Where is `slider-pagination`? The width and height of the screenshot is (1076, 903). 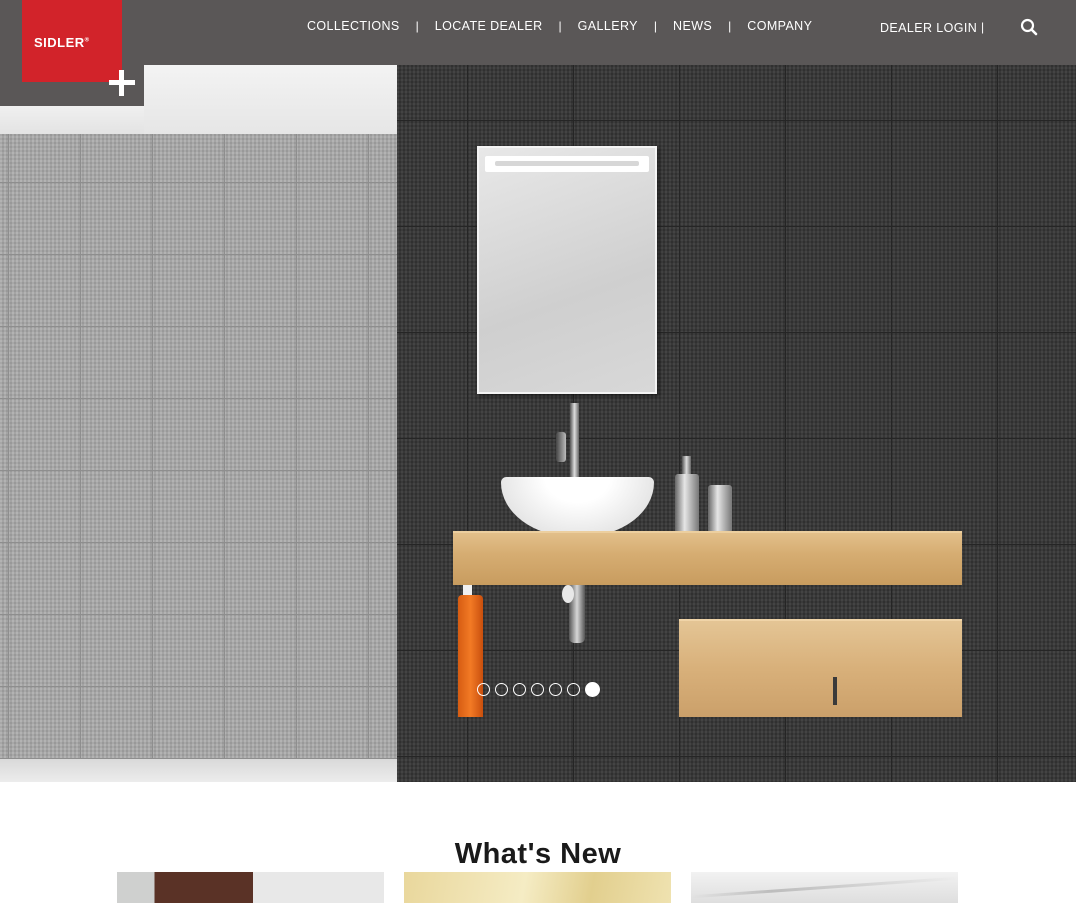
slider-pagination is located at coordinates (538, 689).